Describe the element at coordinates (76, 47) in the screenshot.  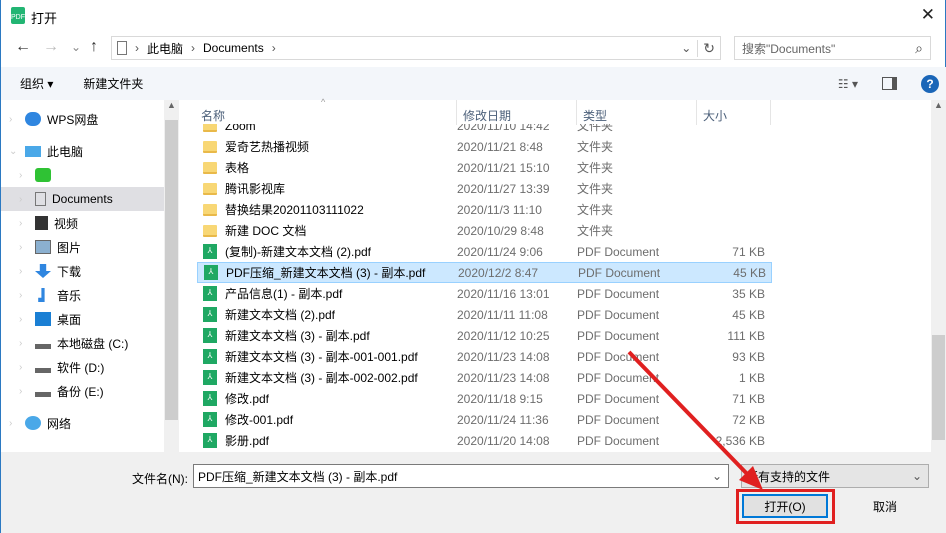
I see `recent-locations-button: ⌄` at that location.